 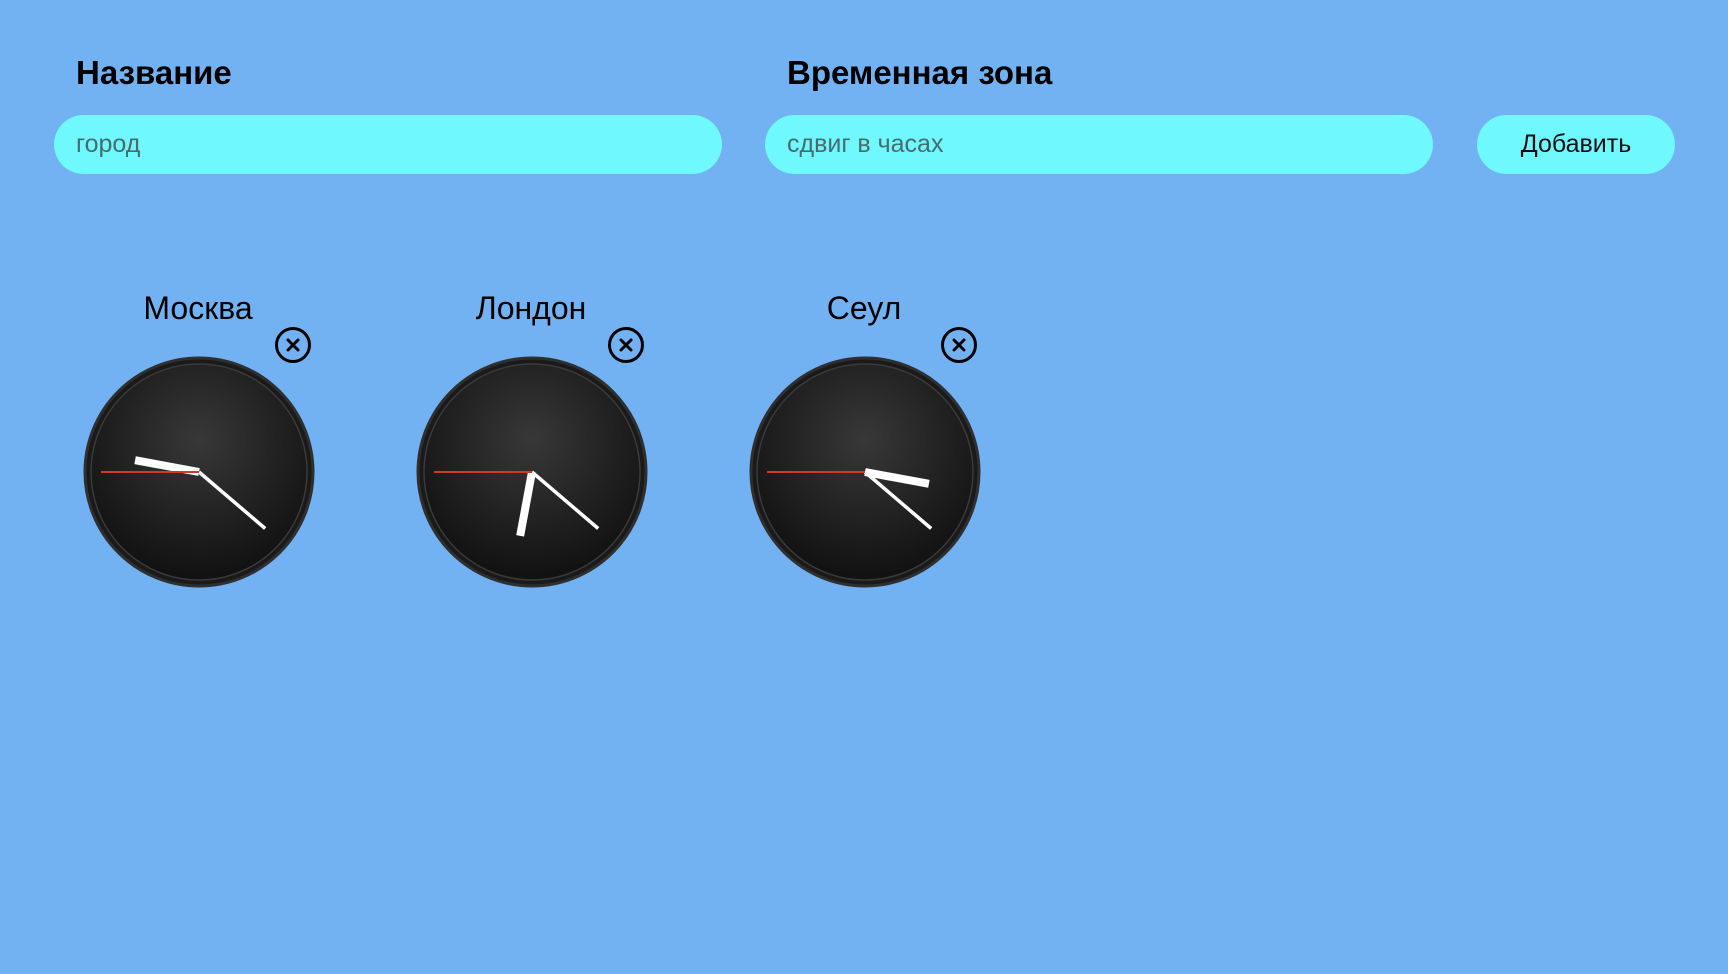 I want to click on clock-card: Лондон, so click(x=536, y=441).